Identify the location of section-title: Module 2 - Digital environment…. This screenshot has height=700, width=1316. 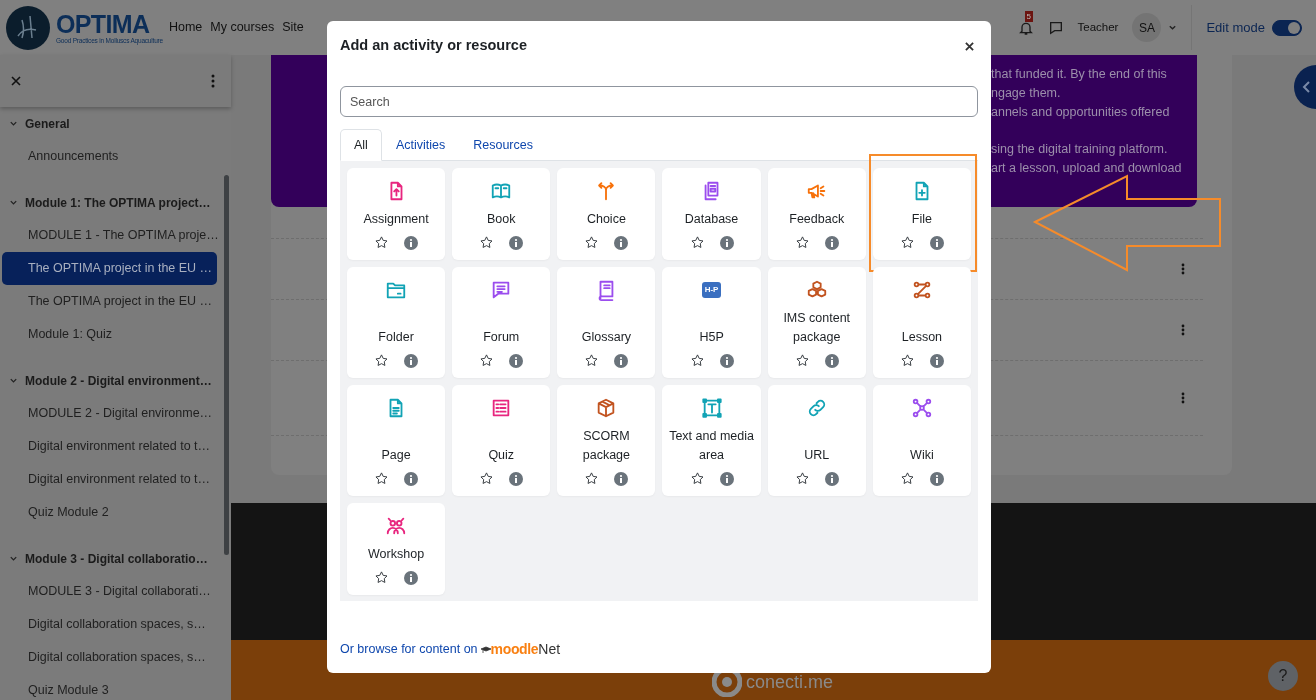
(118, 380).